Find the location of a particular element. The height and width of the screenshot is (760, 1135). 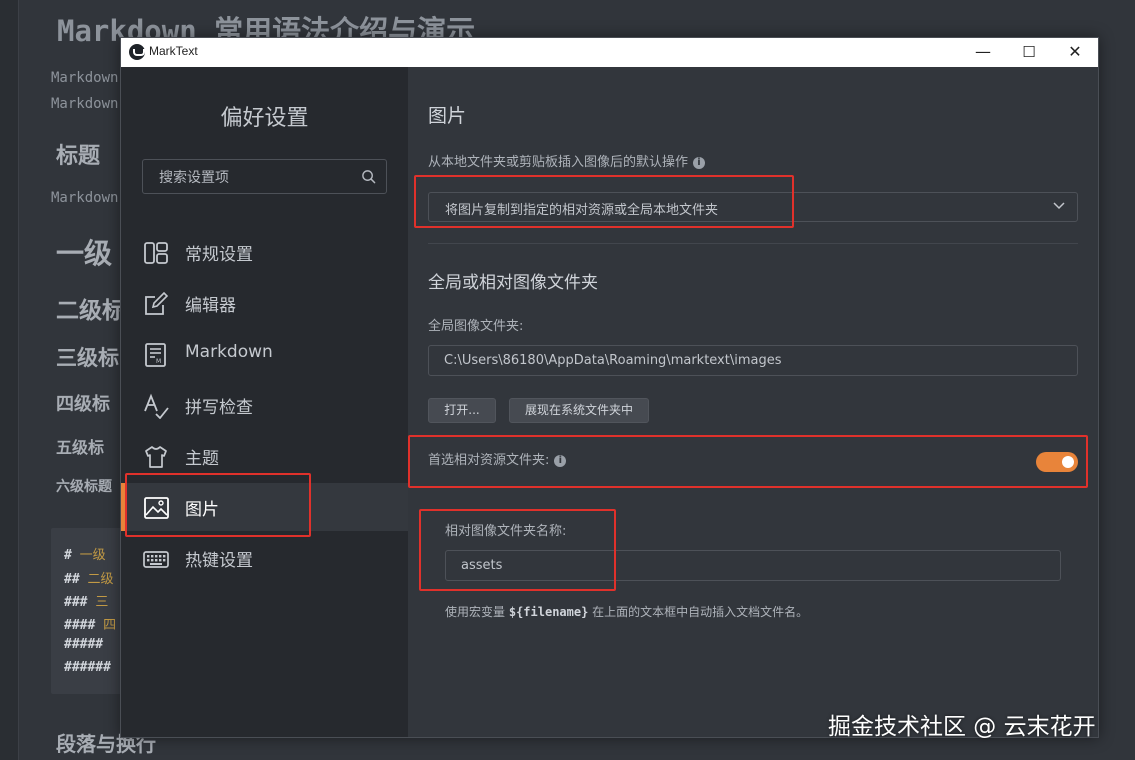

document-h2: 二级标 is located at coordinates (90, 311).